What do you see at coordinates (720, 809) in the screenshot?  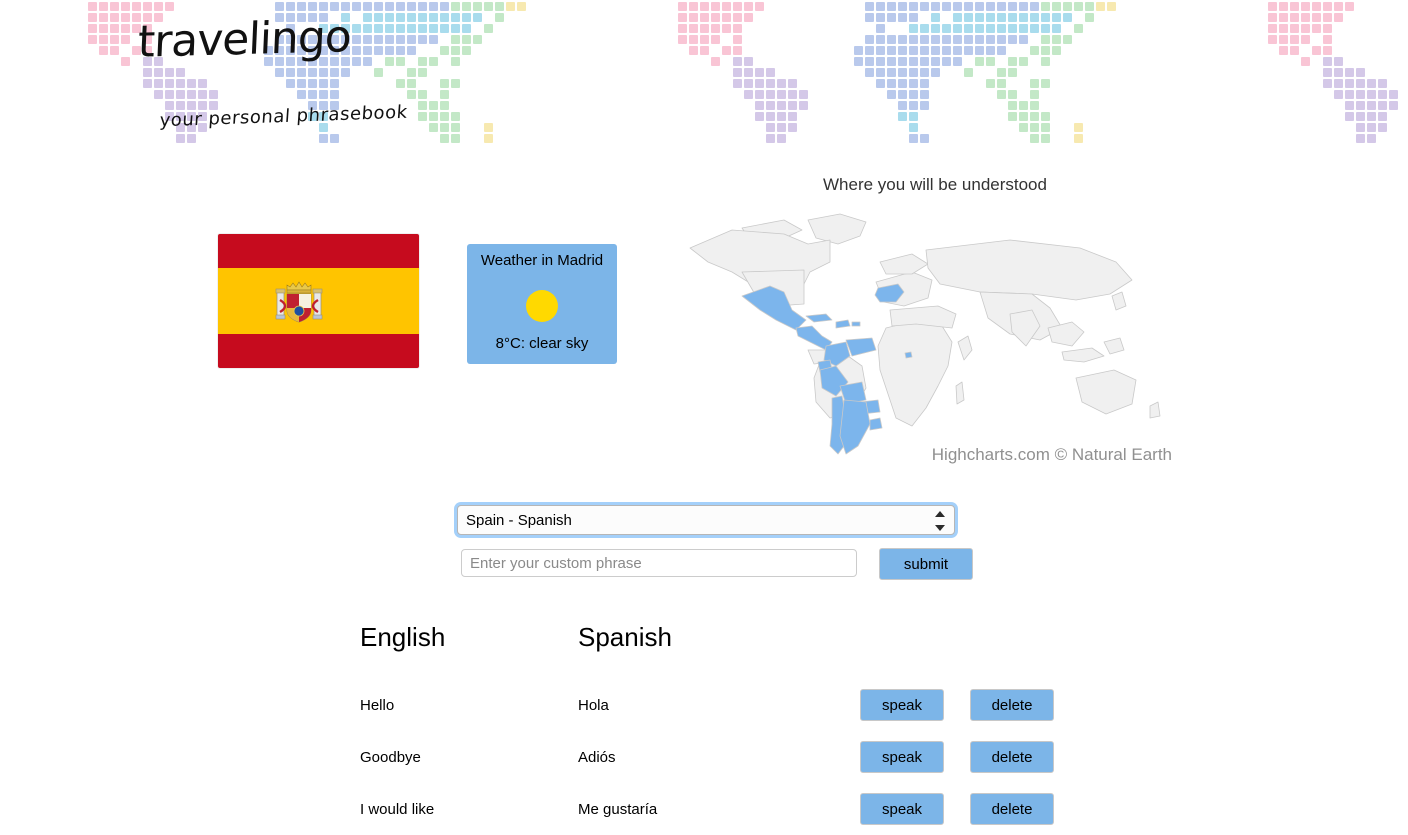 I see `table-row: I would like Me gustaría speak delete` at bounding box center [720, 809].